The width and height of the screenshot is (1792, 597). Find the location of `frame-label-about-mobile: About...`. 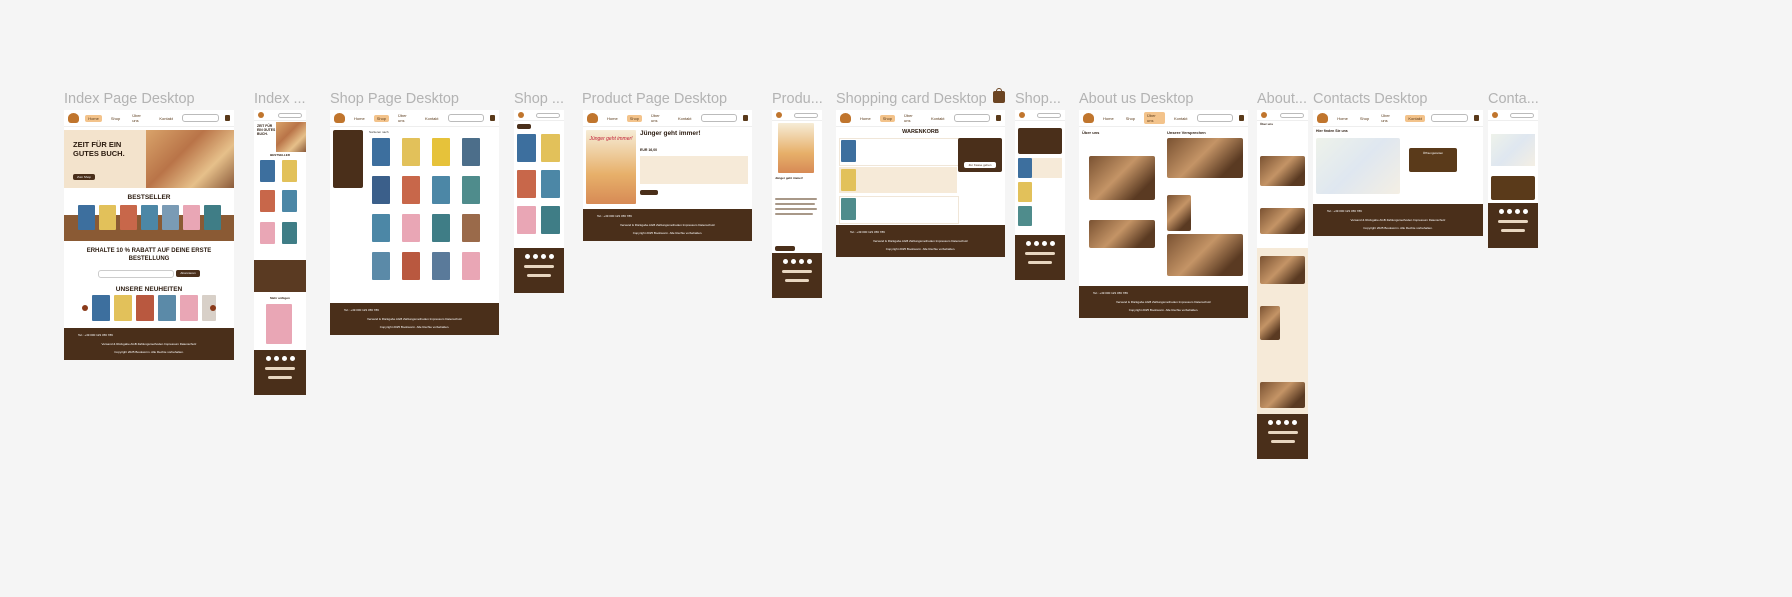

frame-label-about-mobile: About... is located at coordinates (1283, 99).